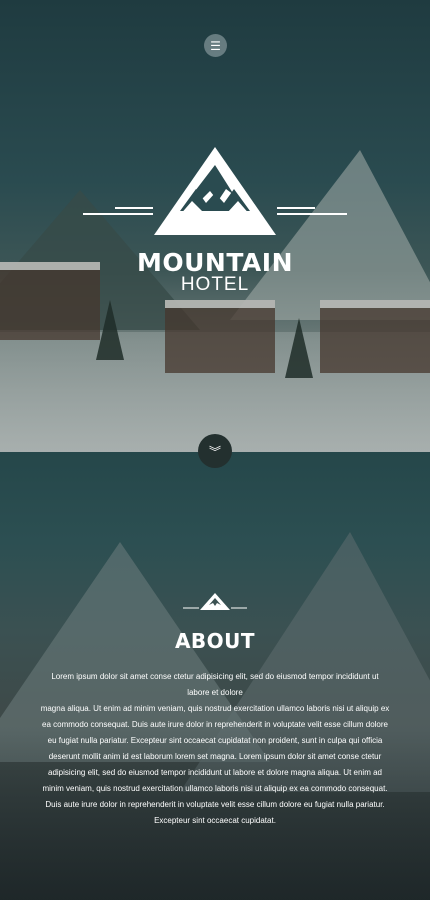 The image size is (430, 900). What do you see at coordinates (118, 214) in the screenshot?
I see `logo-line-left` at bounding box center [118, 214].